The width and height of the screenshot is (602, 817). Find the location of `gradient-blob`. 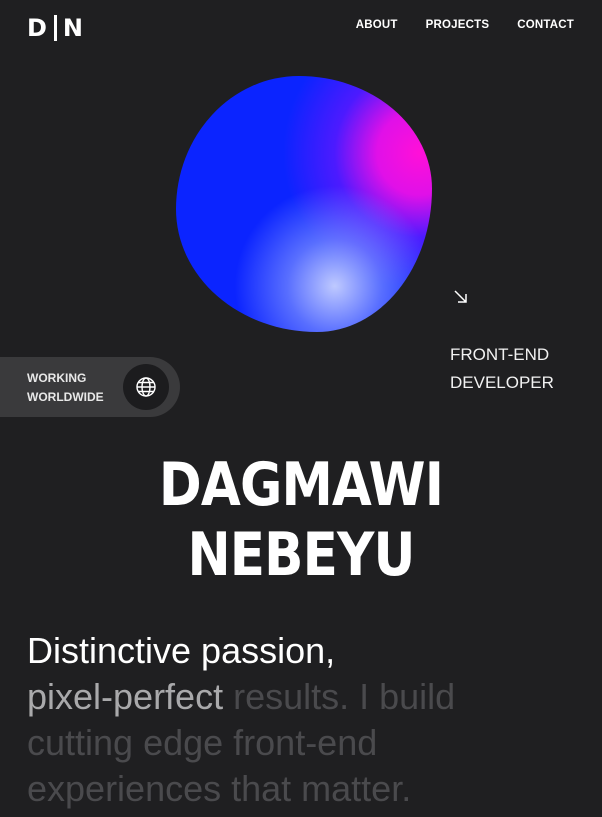

gradient-blob is located at coordinates (304, 204).